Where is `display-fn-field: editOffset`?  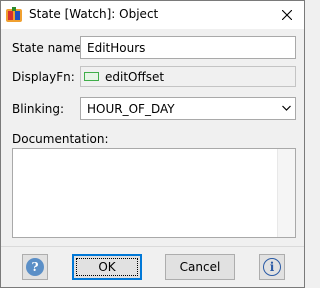
display-fn-field: editOffset is located at coordinates (188, 76).